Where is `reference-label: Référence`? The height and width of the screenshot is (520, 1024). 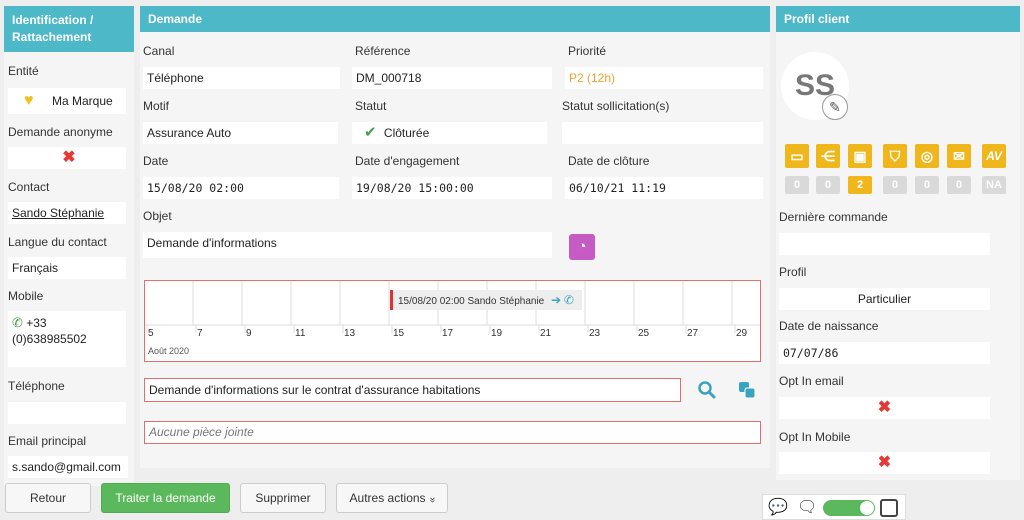
reference-label: Référence is located at coordinates (383, 51).